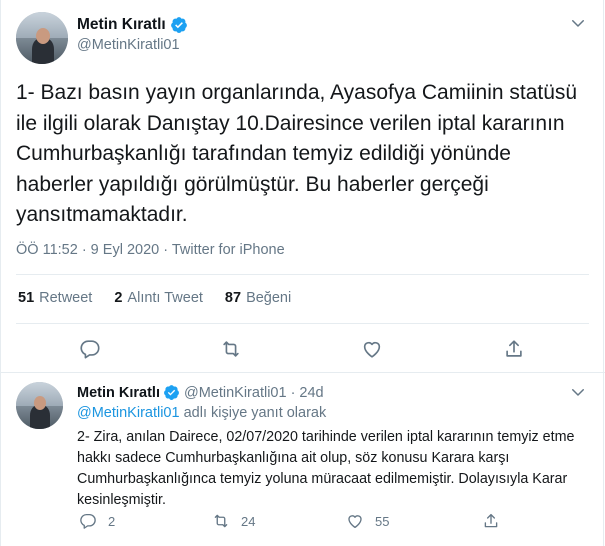  What do you see at coordinates (302, 522) in the screenshot?
I see `reply-actions: 2 24 55` at bounding box center [302, 522].